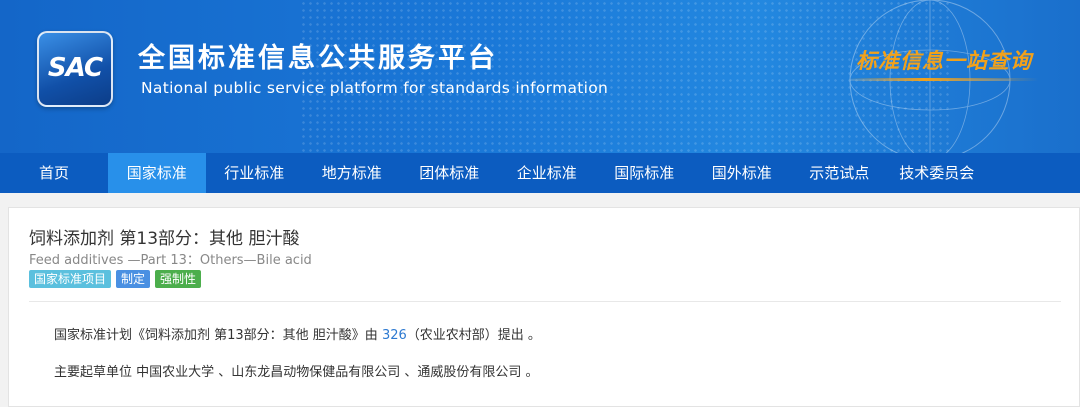 The image size is (1080, 407). I want to click on nav-item-home: 首页, so click(54, 173).